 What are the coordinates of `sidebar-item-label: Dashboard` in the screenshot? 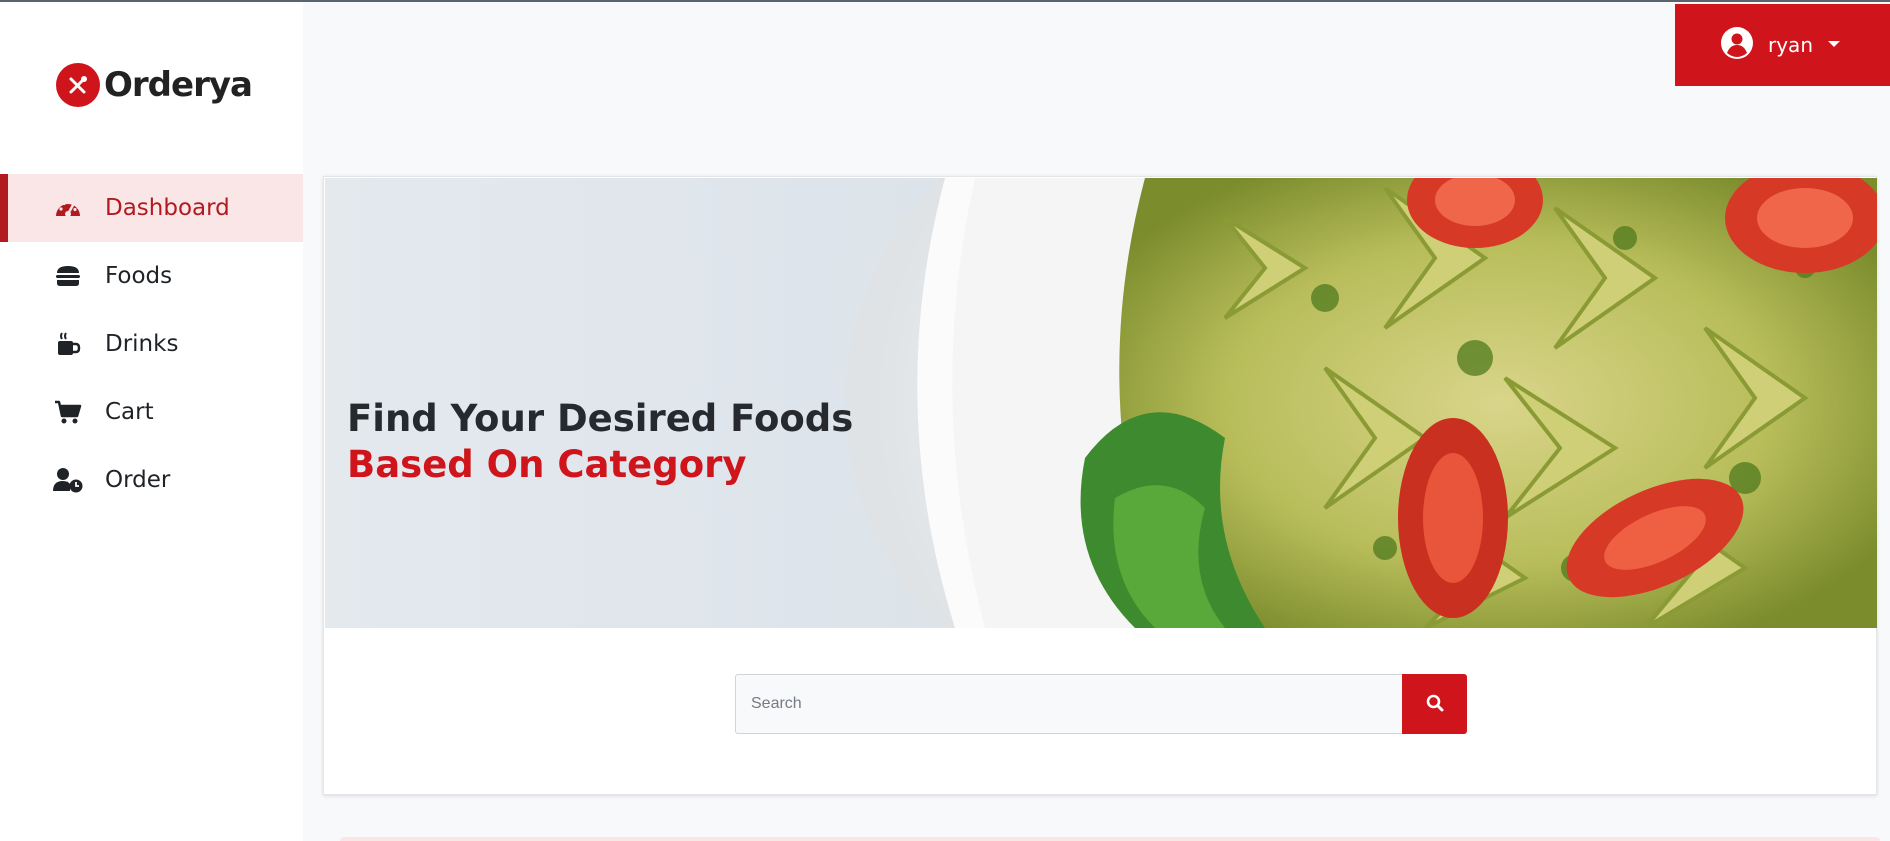 It's located at (167, 208).